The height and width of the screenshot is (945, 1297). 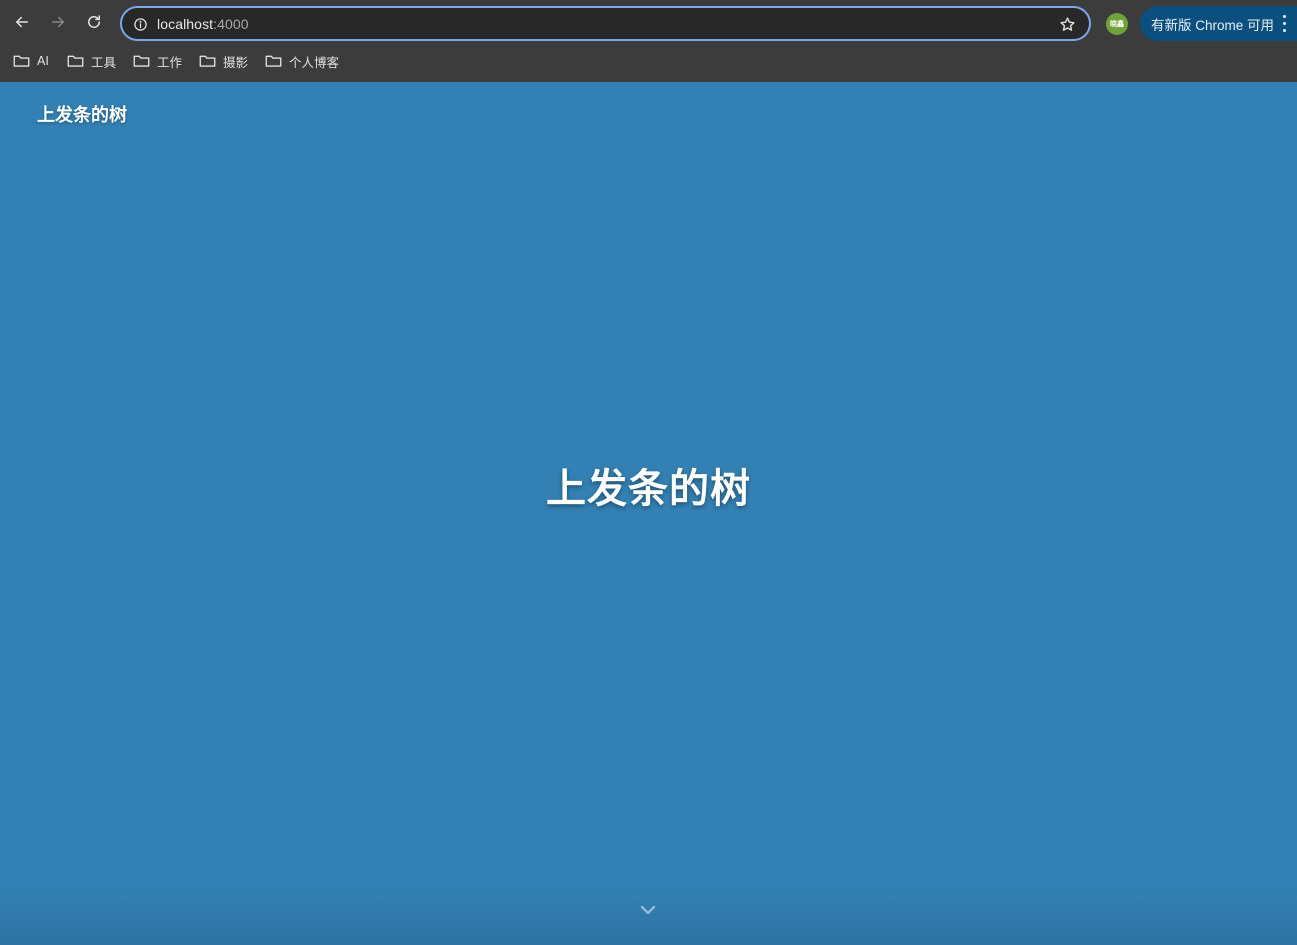 What do you see at coordinates (1284, 23) in the screenshot?
I see `kebab-menu-icon` at bounding box center [1284, 23].